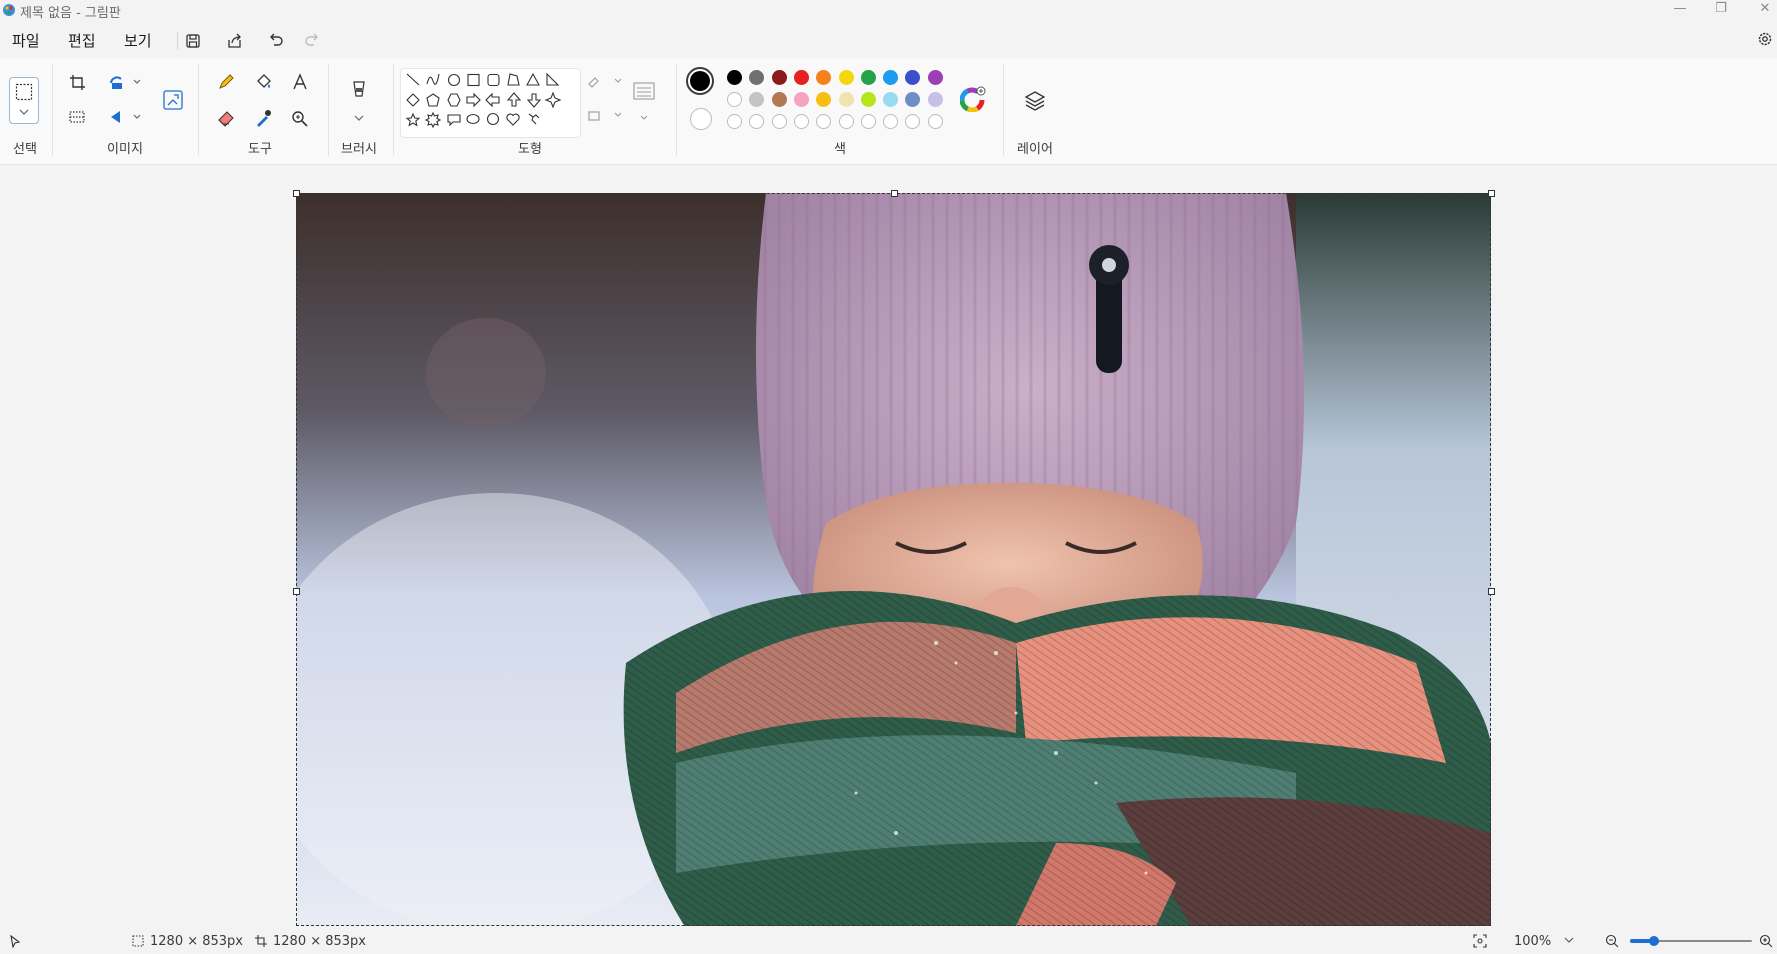 The width and height of the screenshot is (1777, 954). I want to click on share-icon, so click(234, 41).